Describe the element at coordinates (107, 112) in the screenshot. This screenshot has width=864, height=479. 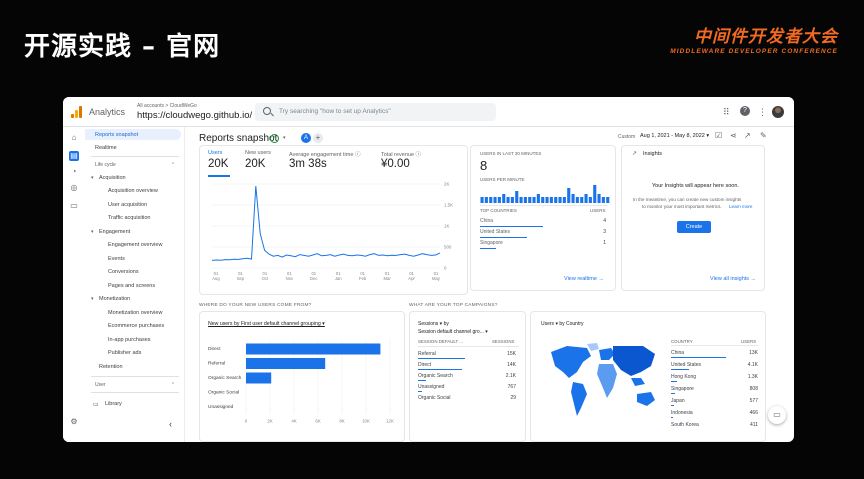
I see `app-name: Analytics` at that location.